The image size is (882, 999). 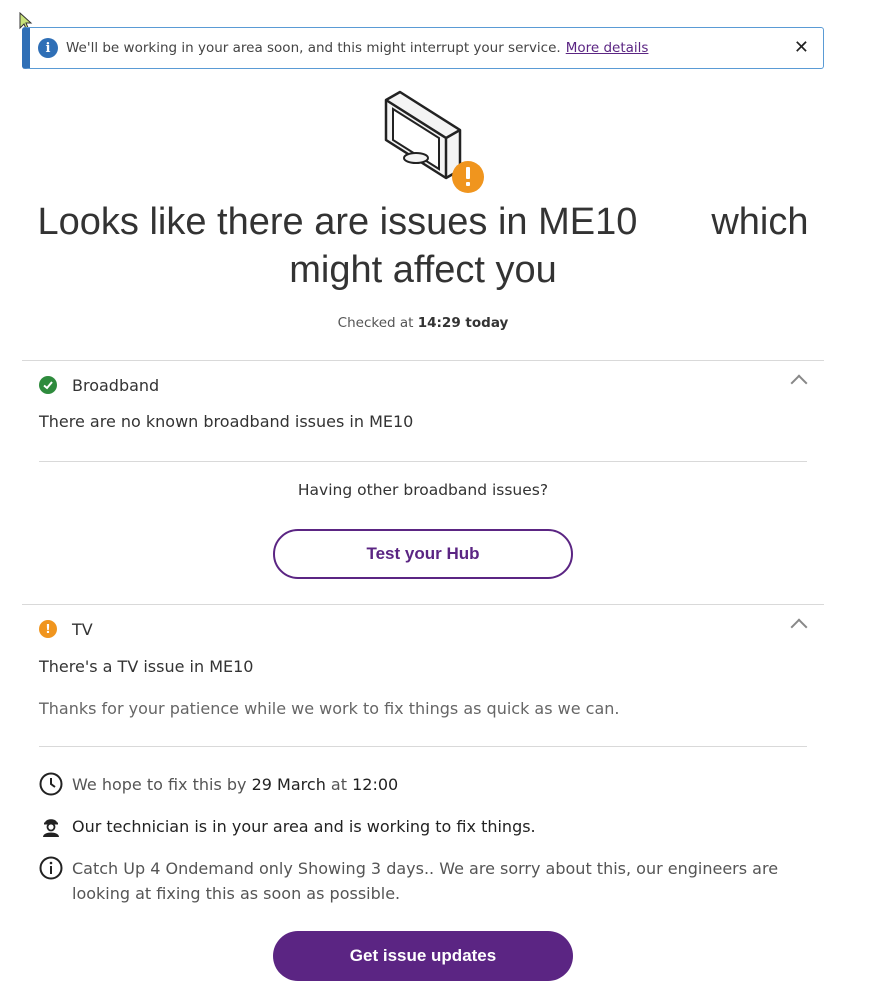 What do you see at coordinates (375, 323) in the screenshot?
I see `checked-prefix: Checked at` at bounding box center [375, 323].